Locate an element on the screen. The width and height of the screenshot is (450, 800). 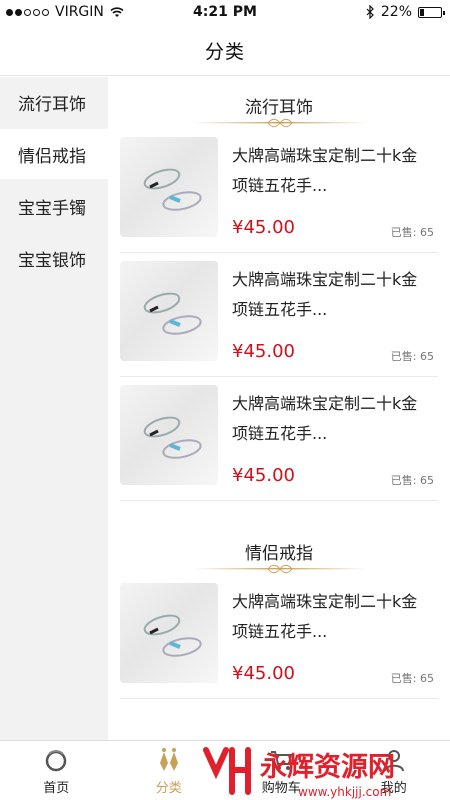
page-title: 分类 is located at coordinates (224, 52).